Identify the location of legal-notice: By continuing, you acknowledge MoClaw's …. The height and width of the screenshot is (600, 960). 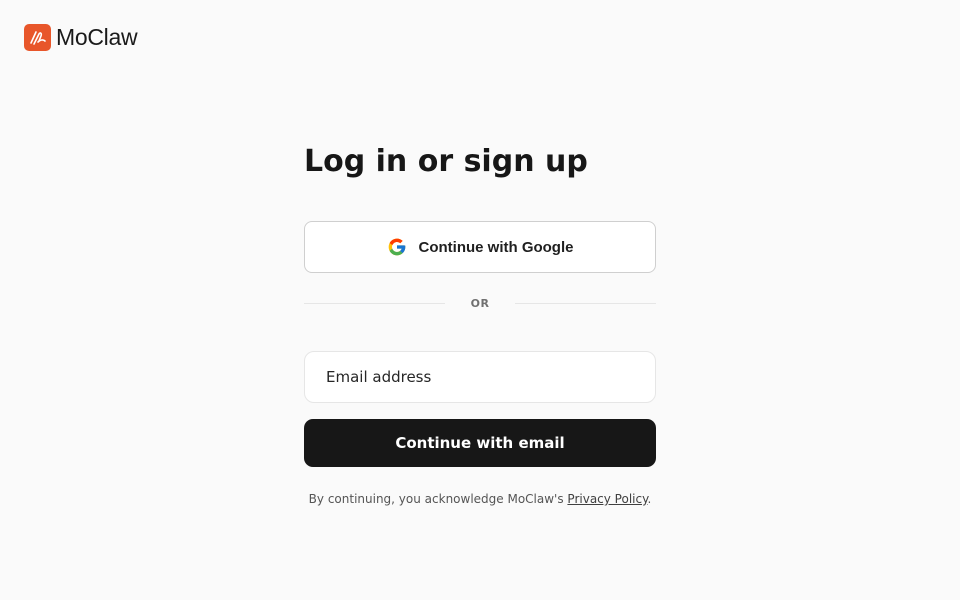
(480, 499).